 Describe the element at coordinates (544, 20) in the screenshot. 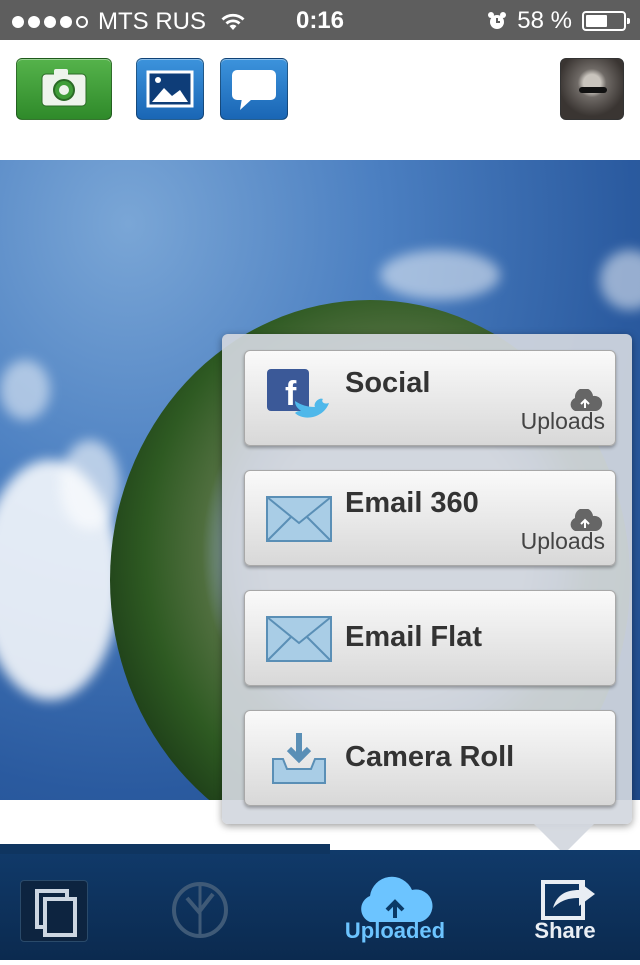

I see `battery-percent: 58 %` at that location.